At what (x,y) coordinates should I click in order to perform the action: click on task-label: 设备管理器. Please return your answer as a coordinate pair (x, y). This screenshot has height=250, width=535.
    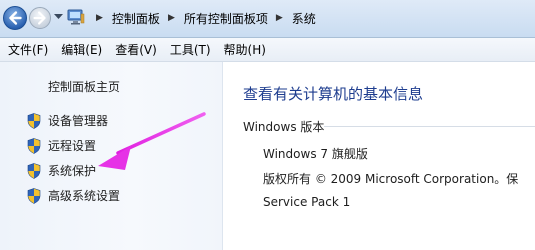
    Looking at the image, I should click on (78, 121).